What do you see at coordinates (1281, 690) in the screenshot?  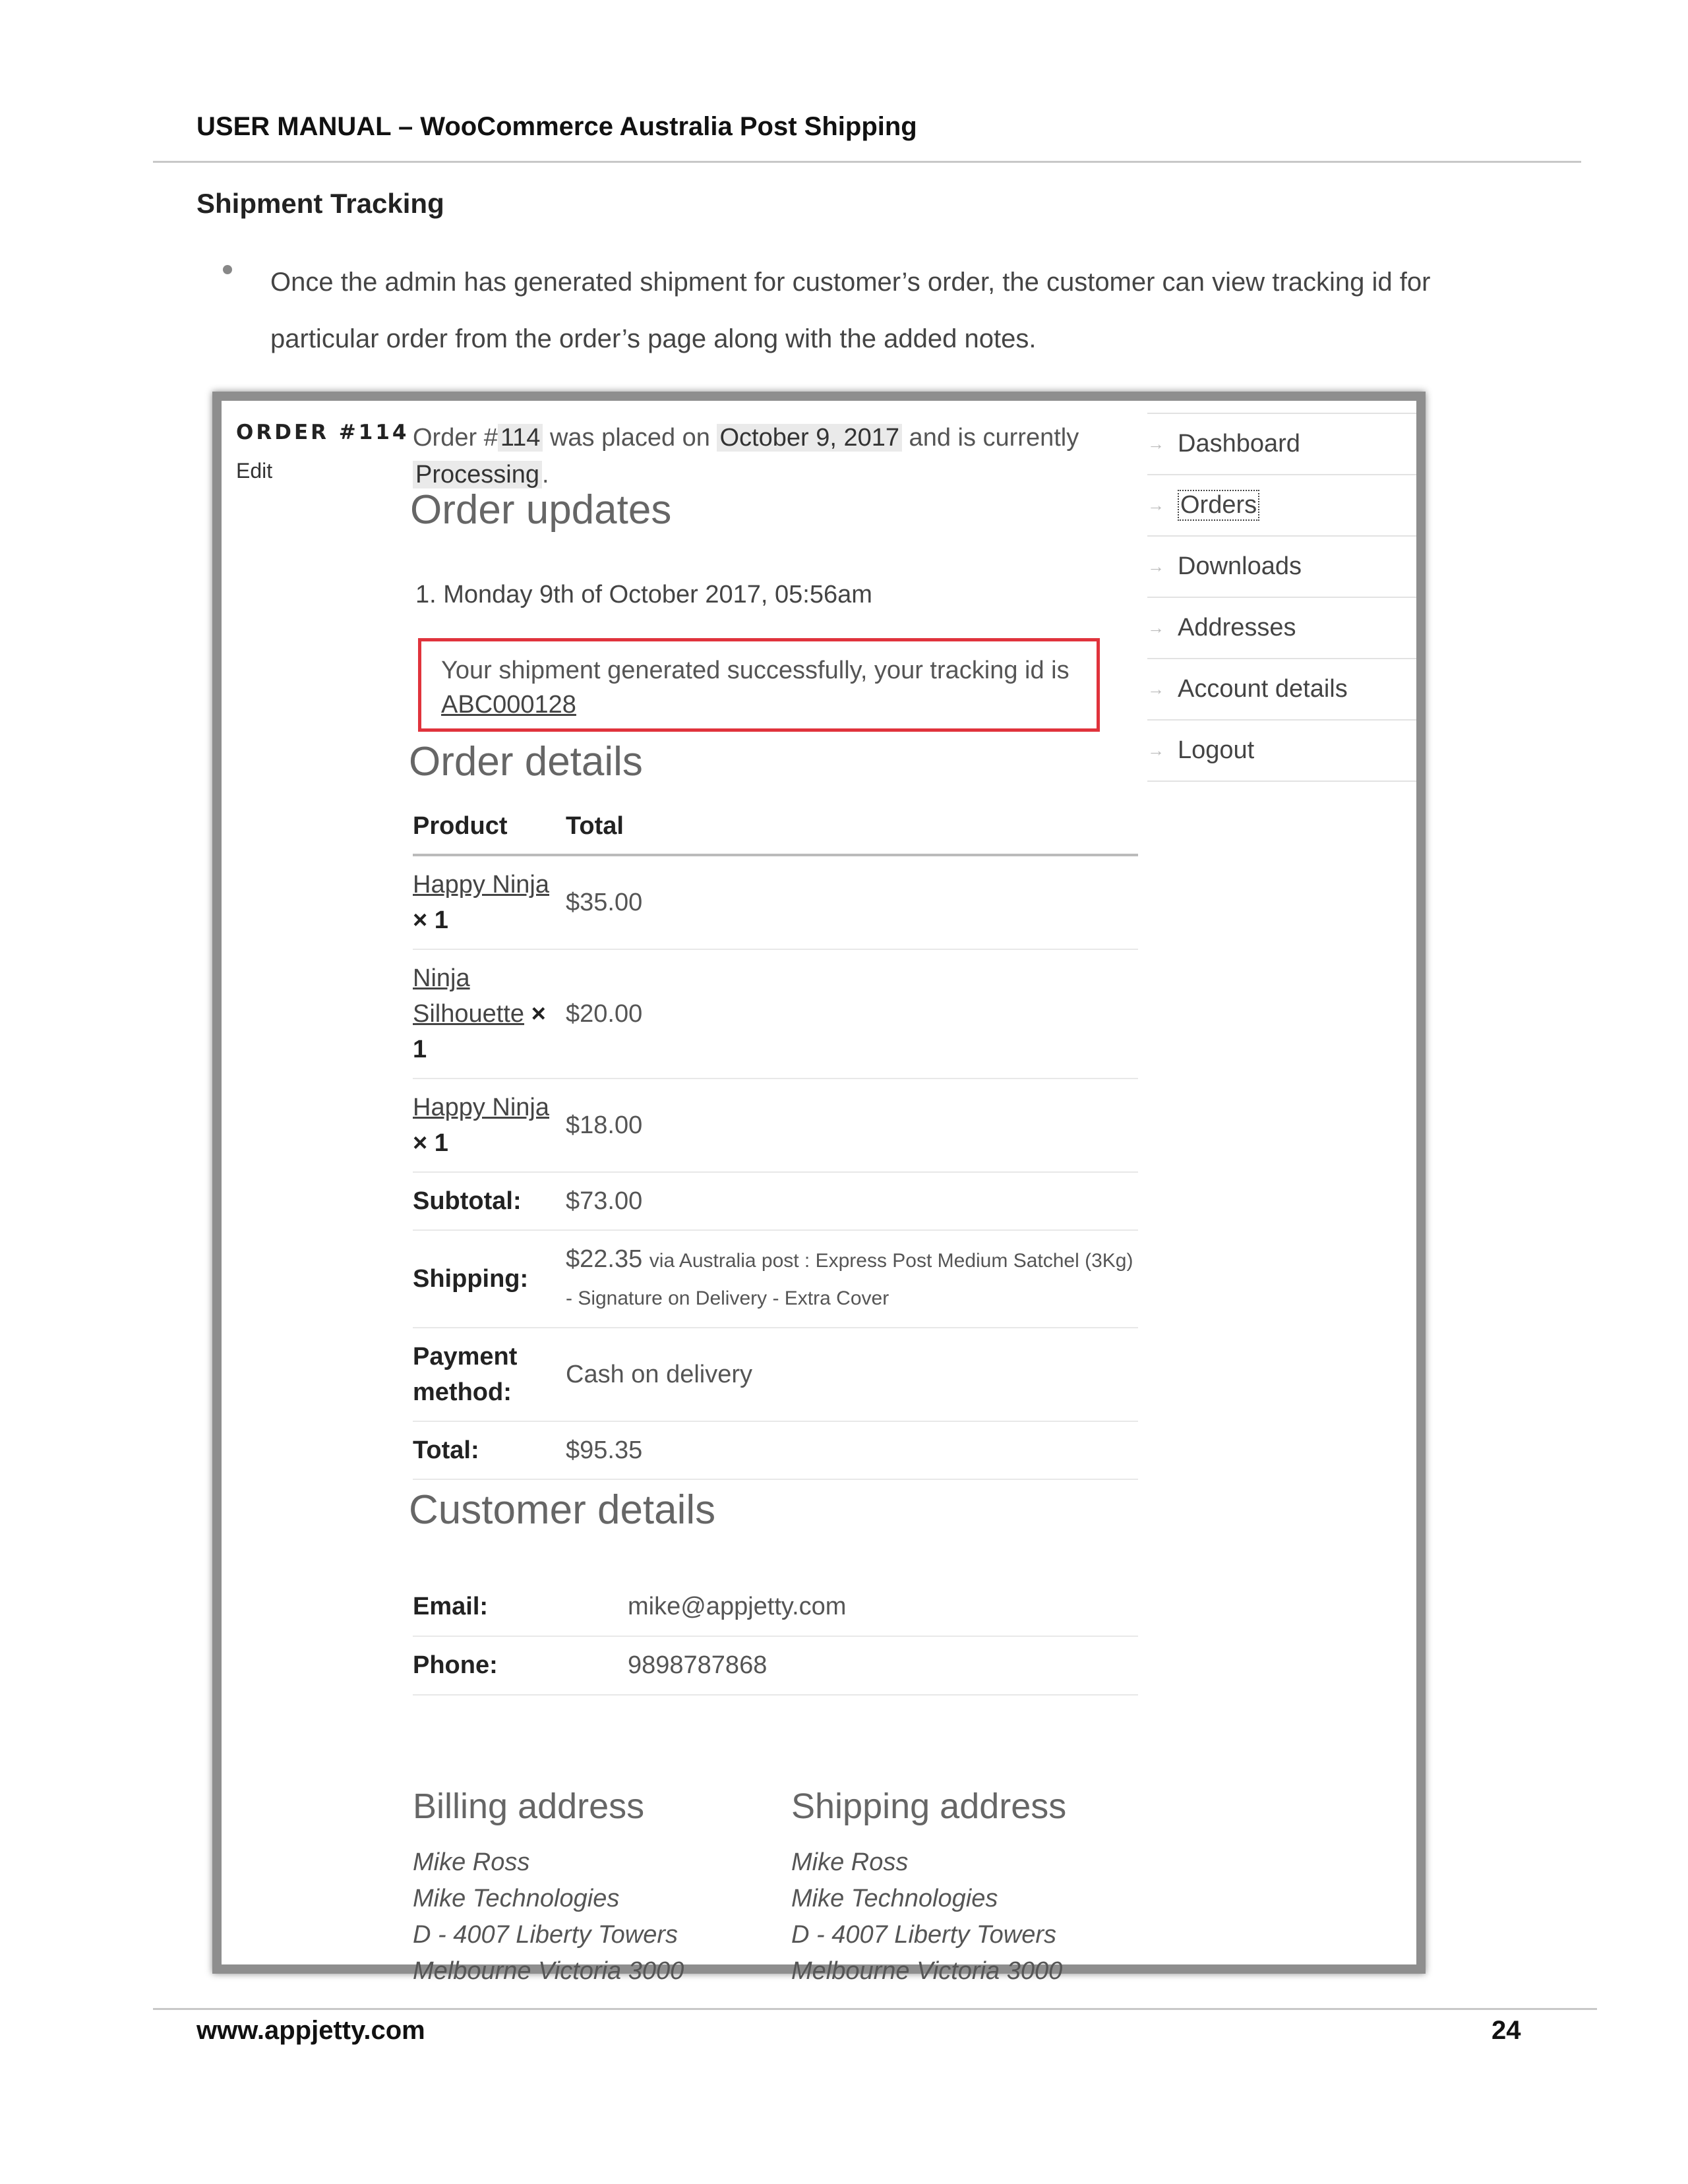 I see `nav-item-account-details: → Account details` at bounding box center [1281, 690].